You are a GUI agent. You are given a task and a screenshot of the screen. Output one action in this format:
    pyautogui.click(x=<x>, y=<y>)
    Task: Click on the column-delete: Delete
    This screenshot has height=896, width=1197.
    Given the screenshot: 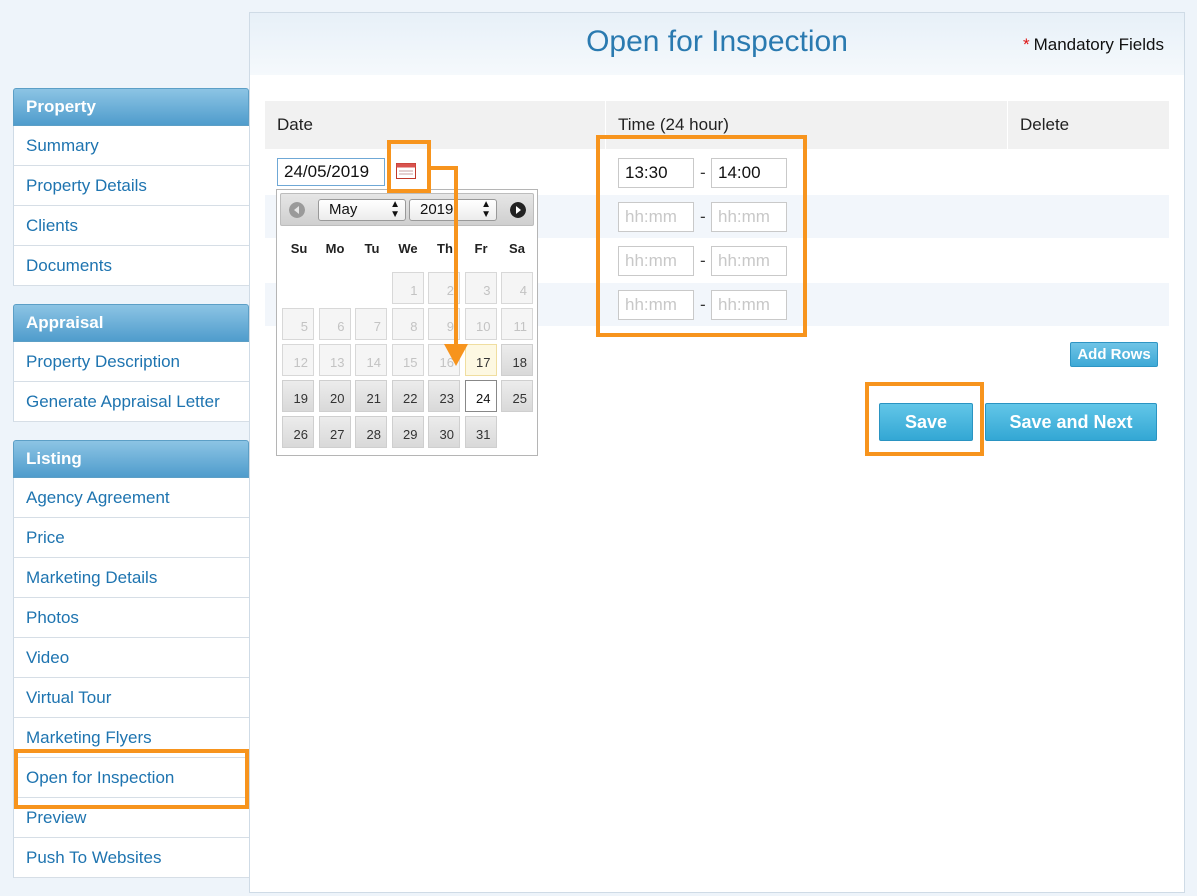 What is the action you would take?
    pyautogui.click(x=1045, y=124)
    